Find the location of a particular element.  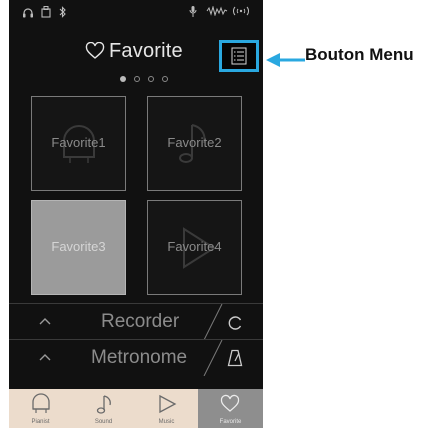

play-icon is located at coordinates (168, 404).